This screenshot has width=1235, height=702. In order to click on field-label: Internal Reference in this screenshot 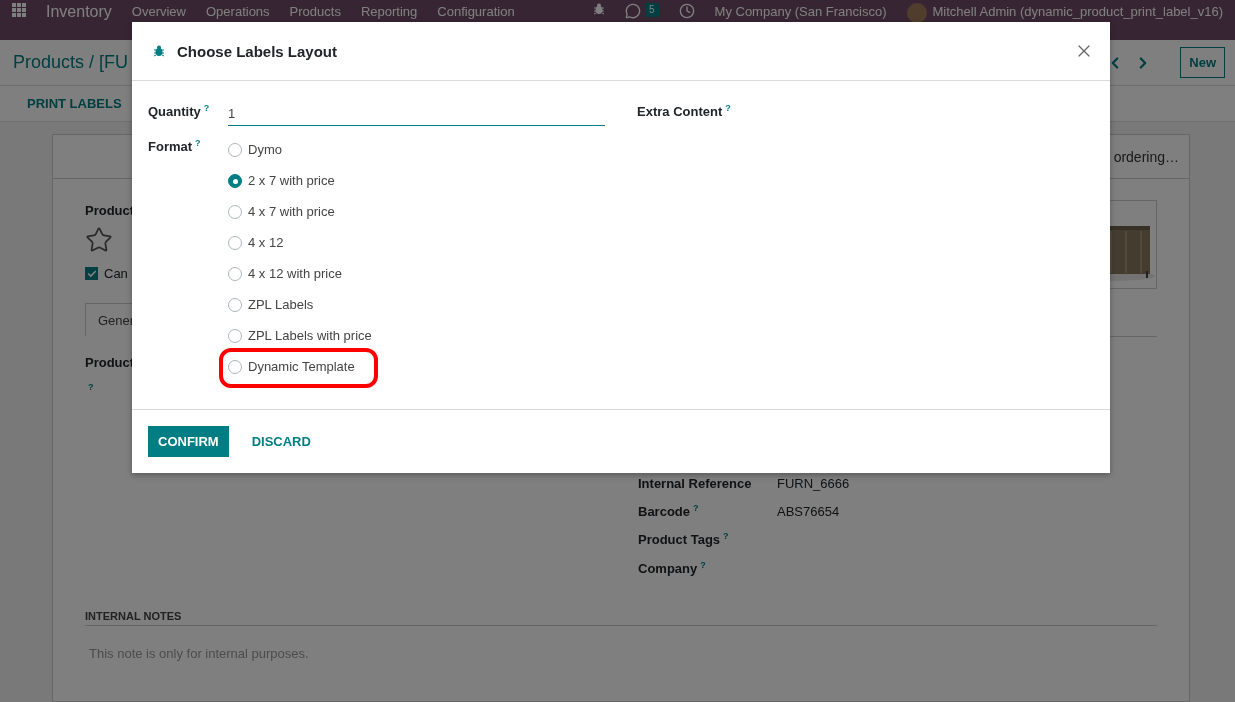, I will do `click(695, 483)`.